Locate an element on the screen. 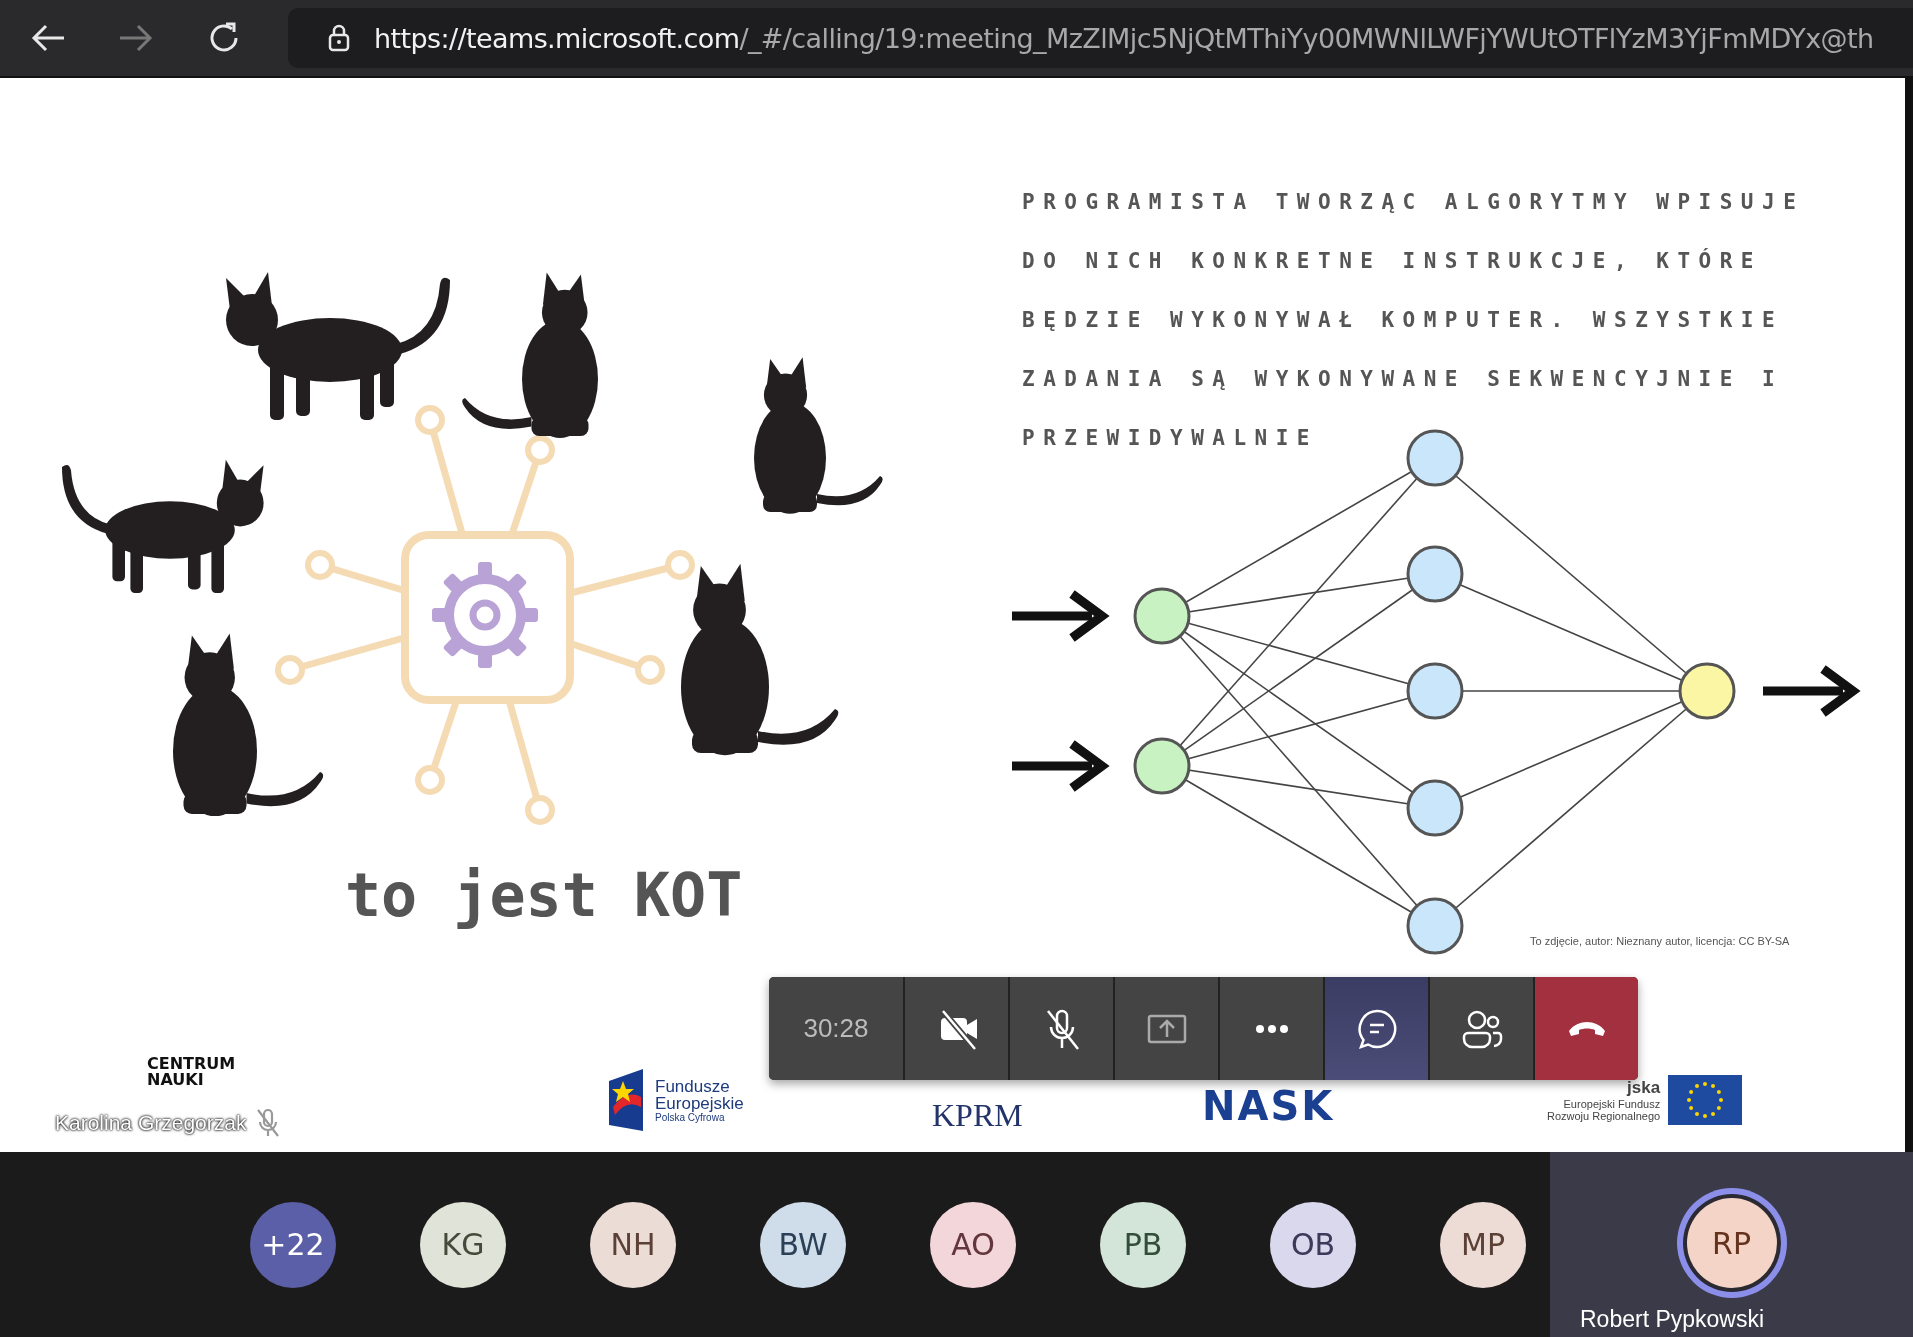 The height and width of the screenshot is (1337, 1913). logo-text: Europejskie is located at coordinates (699, 1103).